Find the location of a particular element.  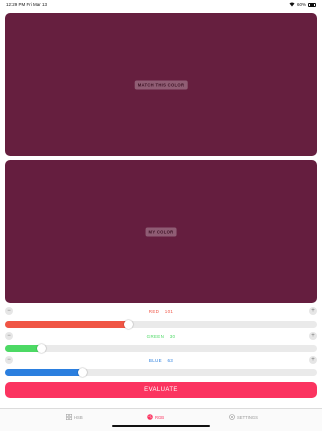

battery-icon is located at coordinates (312, 4).